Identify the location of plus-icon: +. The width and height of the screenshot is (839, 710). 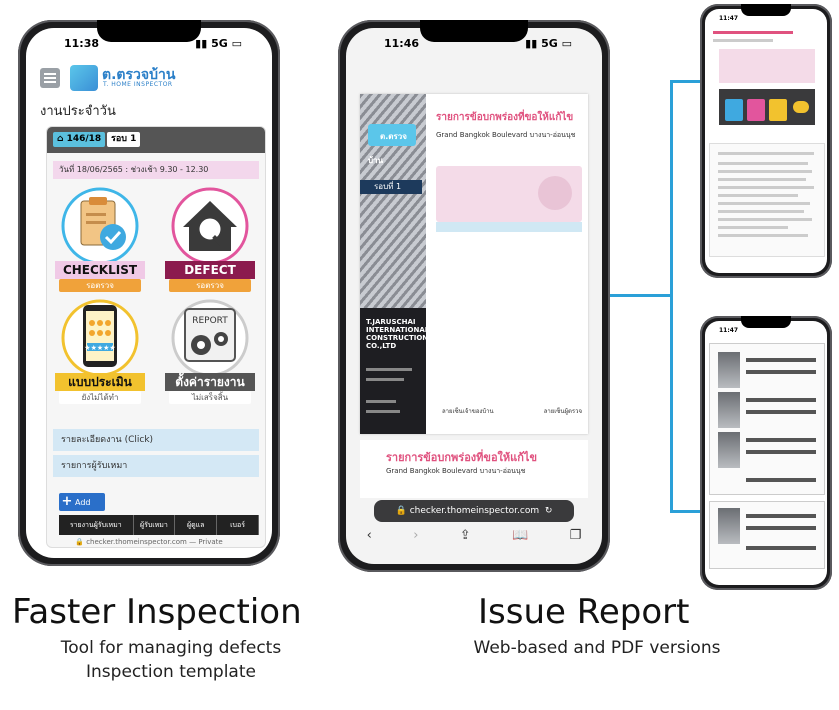
(67, 501).